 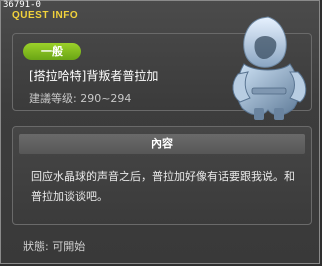 What do you see at coordinates (80, 98) in the screenshot?
I see `recommended-level: 建議等级: 290~294` at bounding box center [80, 98].